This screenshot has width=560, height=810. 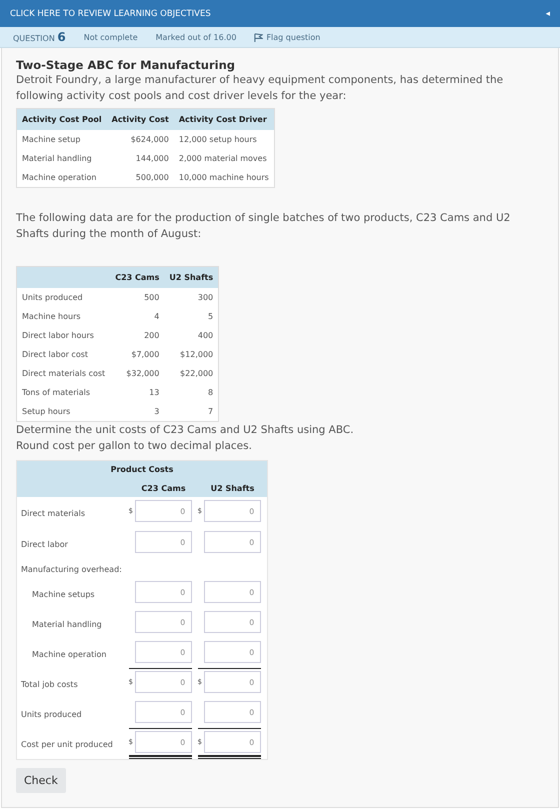 What do you see at coordinates (39, 37) in the screenshot?
I see `question-number: QUESTION 6` at bounding box center [39, 37].